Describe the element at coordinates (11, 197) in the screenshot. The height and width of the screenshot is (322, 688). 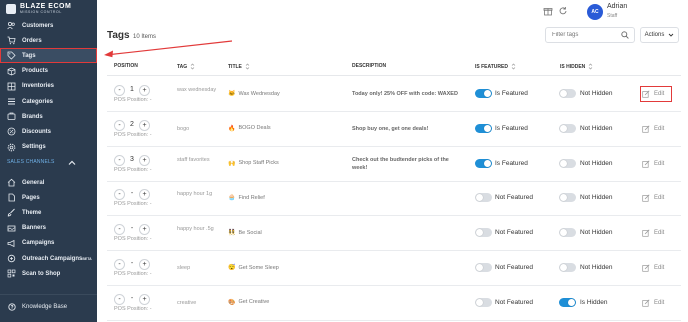
I see `pages-icon` at that location.